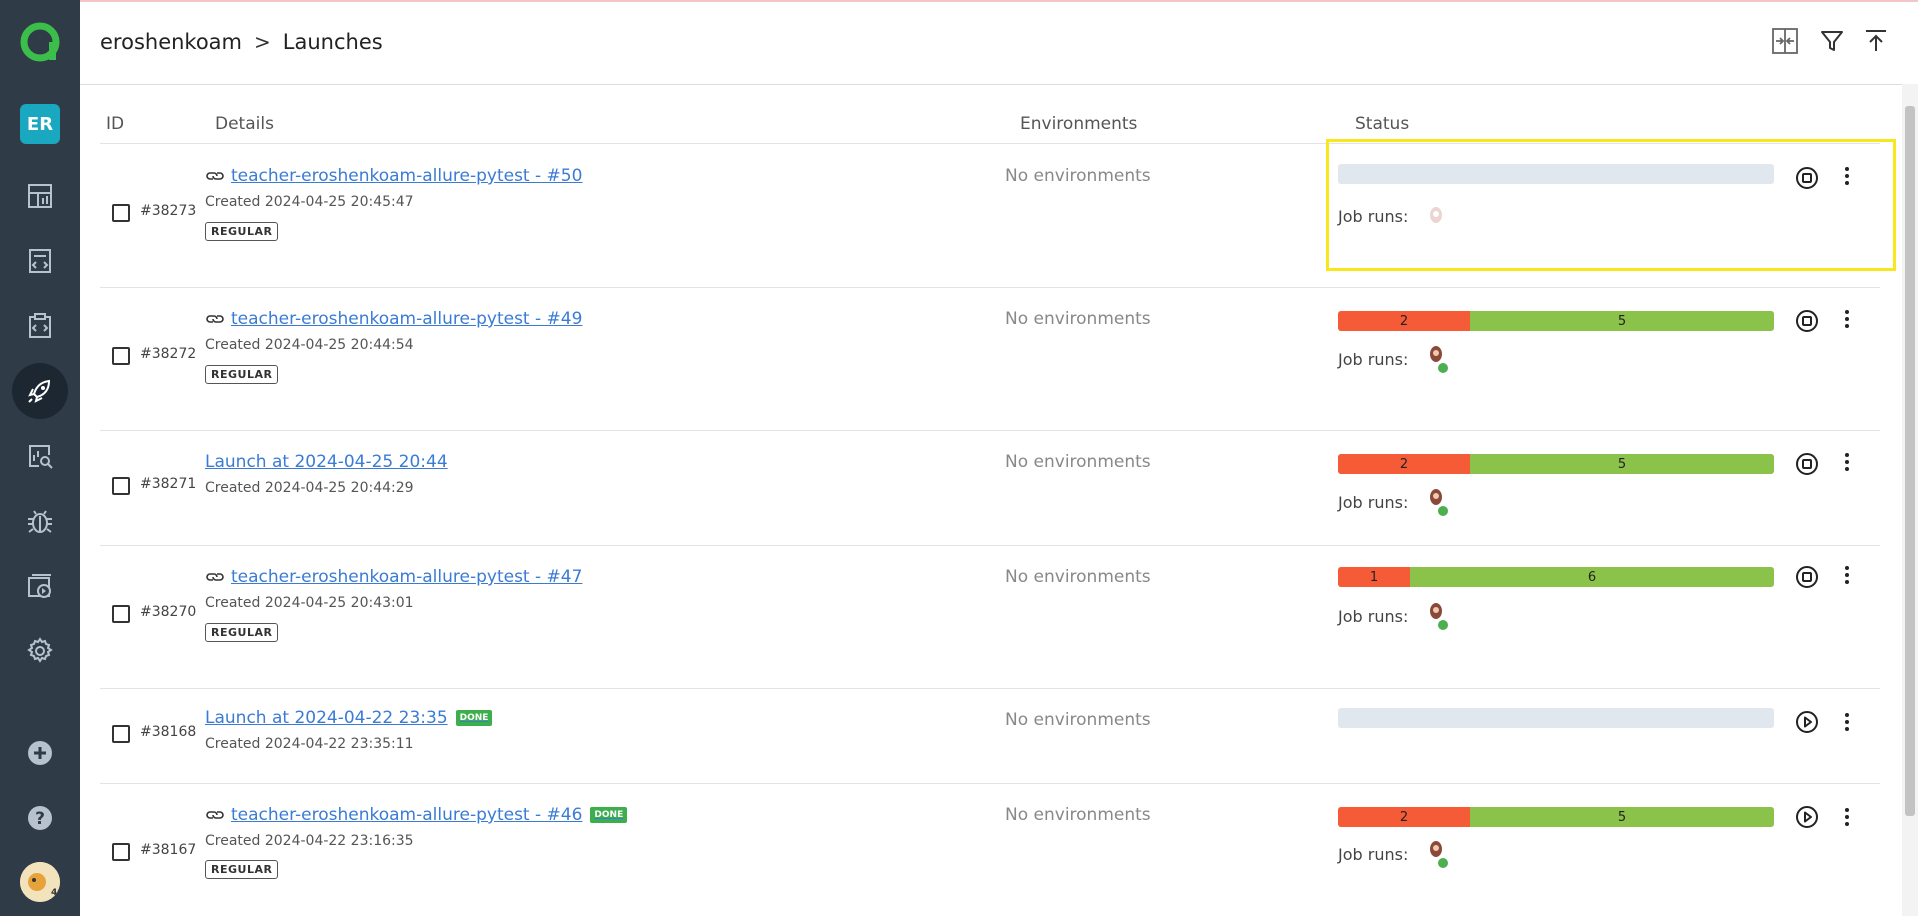 The height and width of the screenshot is (916, 1918). I want to click on defects-icon, so click(40, 521).